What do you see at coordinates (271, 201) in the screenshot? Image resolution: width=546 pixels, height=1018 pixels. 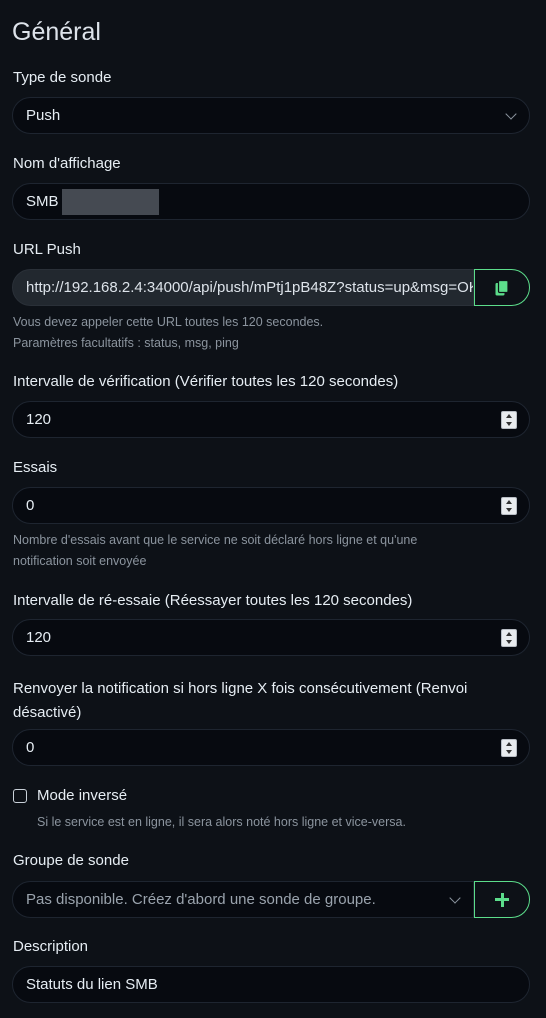 I see `friendly-name-input: SMB` at bounding box center [271, 201].